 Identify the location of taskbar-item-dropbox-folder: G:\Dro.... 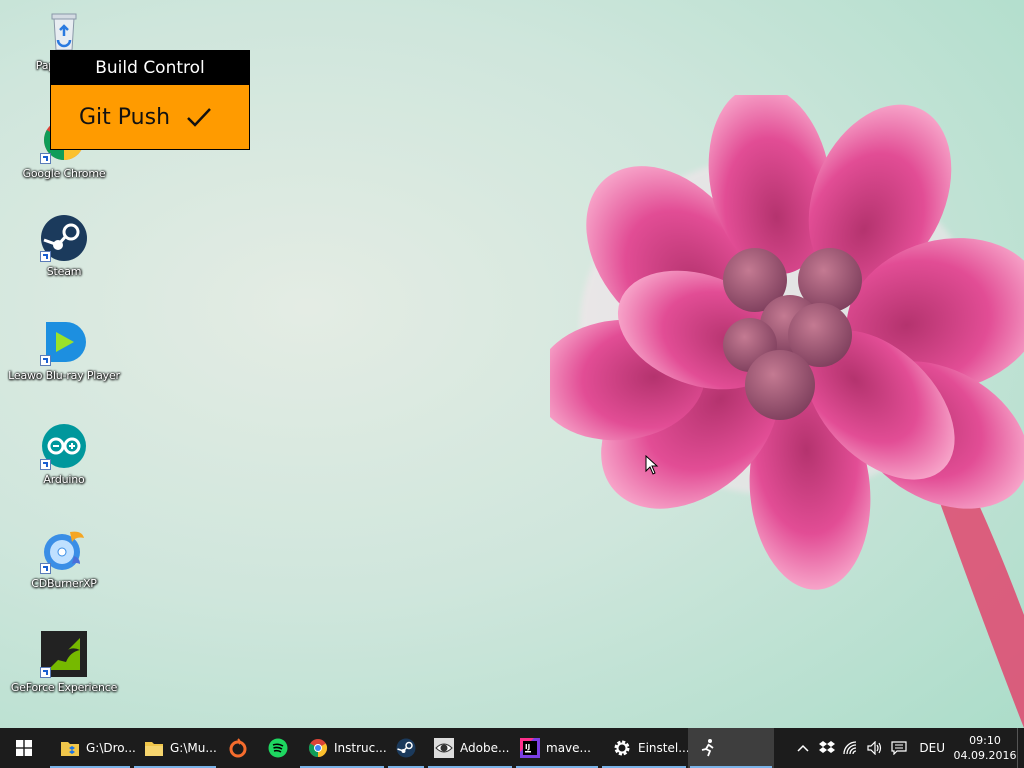
(92, 748).